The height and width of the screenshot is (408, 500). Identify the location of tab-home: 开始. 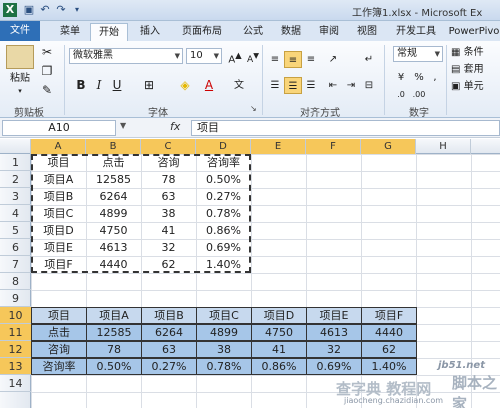
(109, 32).